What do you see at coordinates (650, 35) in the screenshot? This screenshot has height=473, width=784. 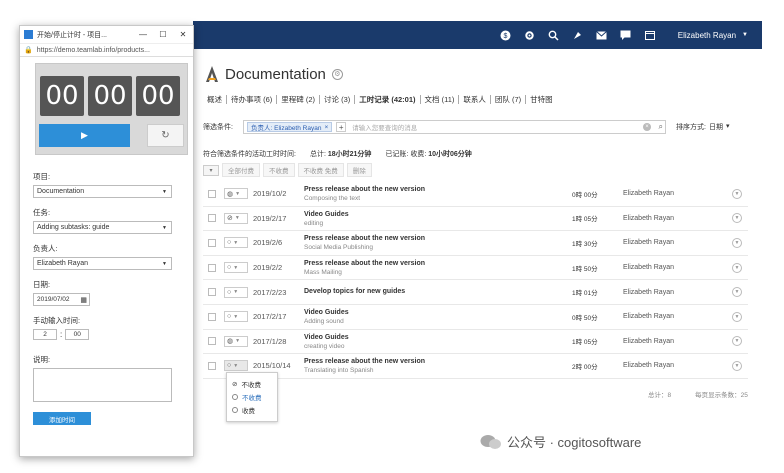 I see `calendar-icon` at bounding box center [650, 35].